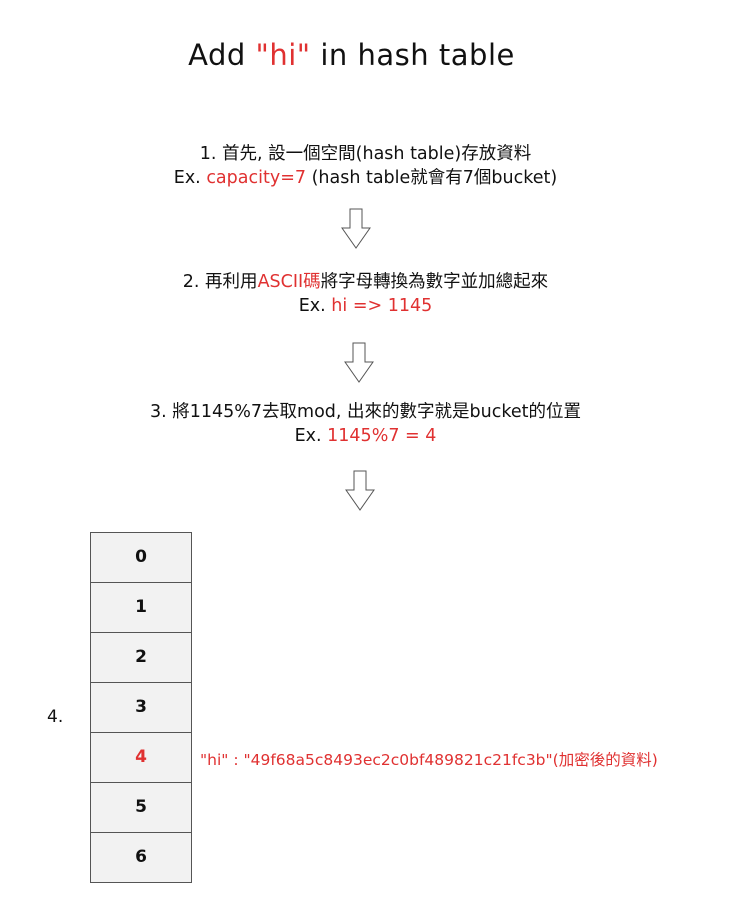  What do you see at coordinates (289, 282) in the screenshot?
I see `step-2-description-highlight: ASCII碼` at bounding box center [289, 282].